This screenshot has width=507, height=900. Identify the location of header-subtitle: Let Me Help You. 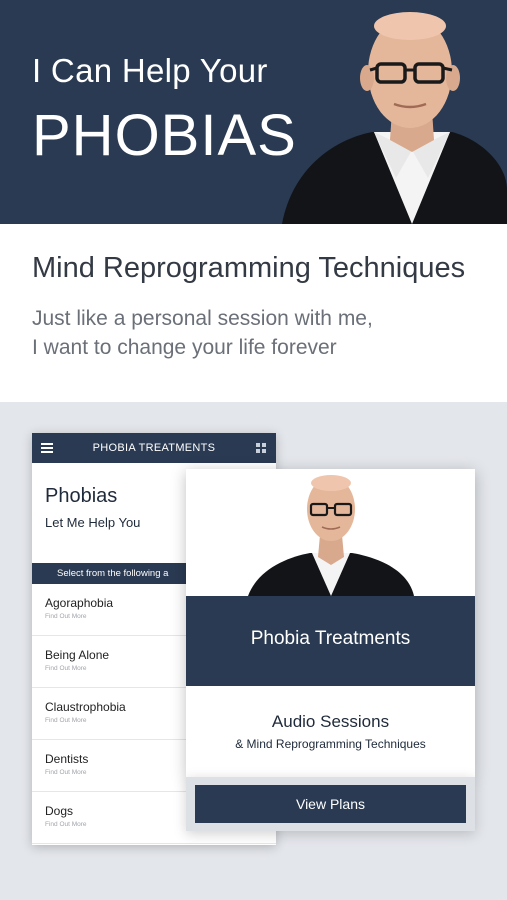
(93, 522).